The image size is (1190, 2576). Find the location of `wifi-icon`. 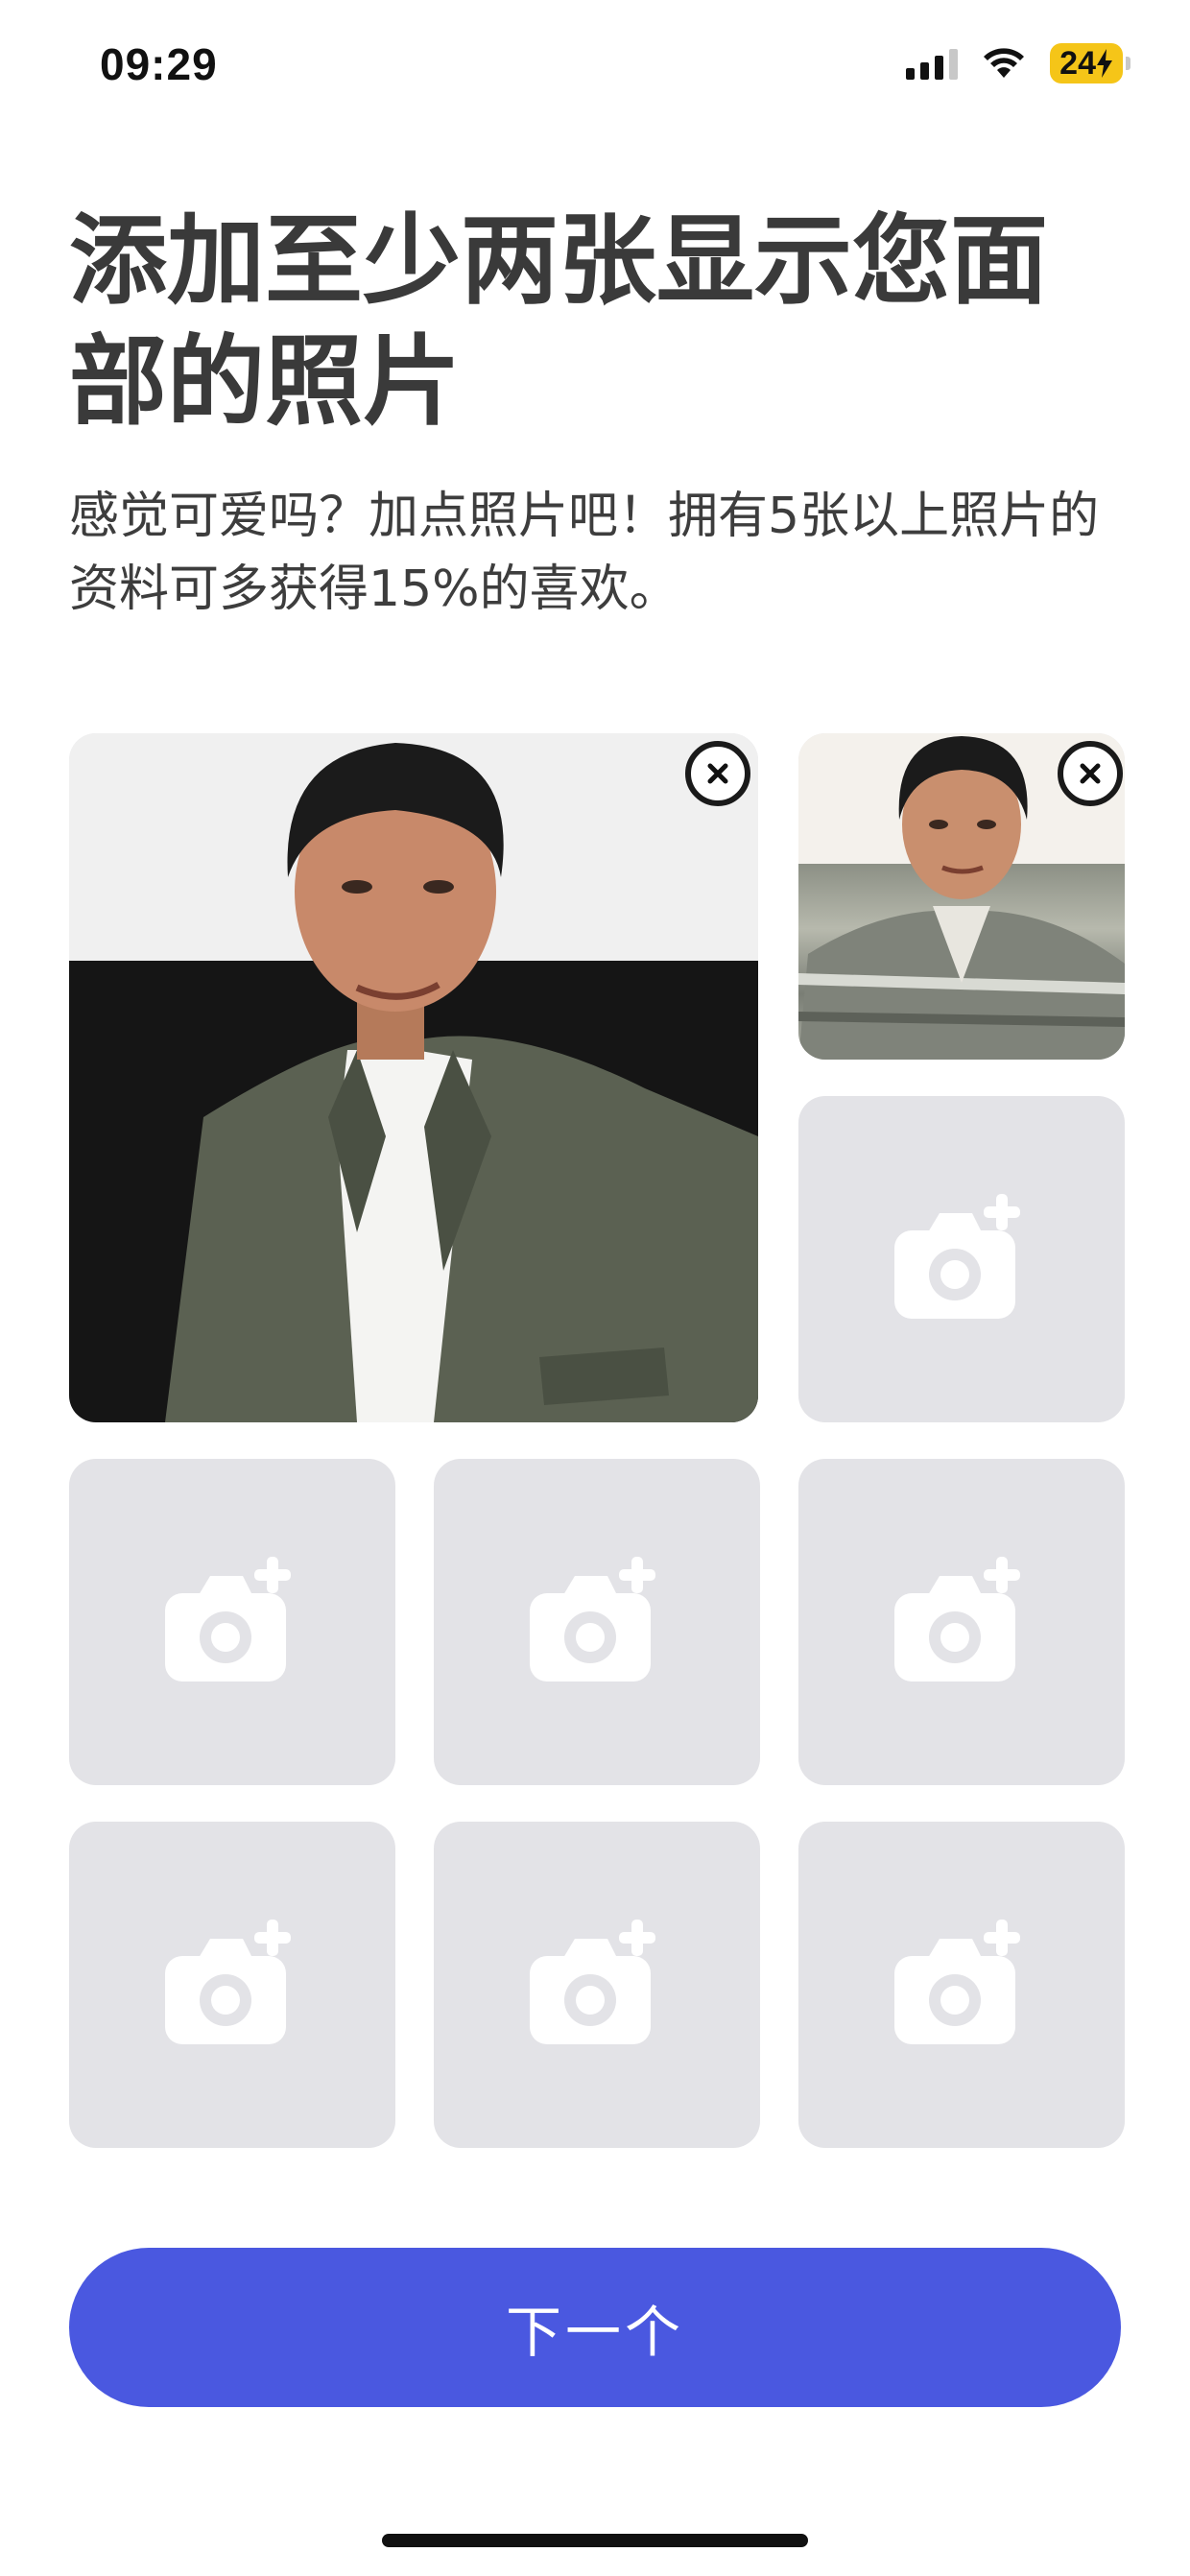

wifi-icon is located at coordinates (1005, 63).